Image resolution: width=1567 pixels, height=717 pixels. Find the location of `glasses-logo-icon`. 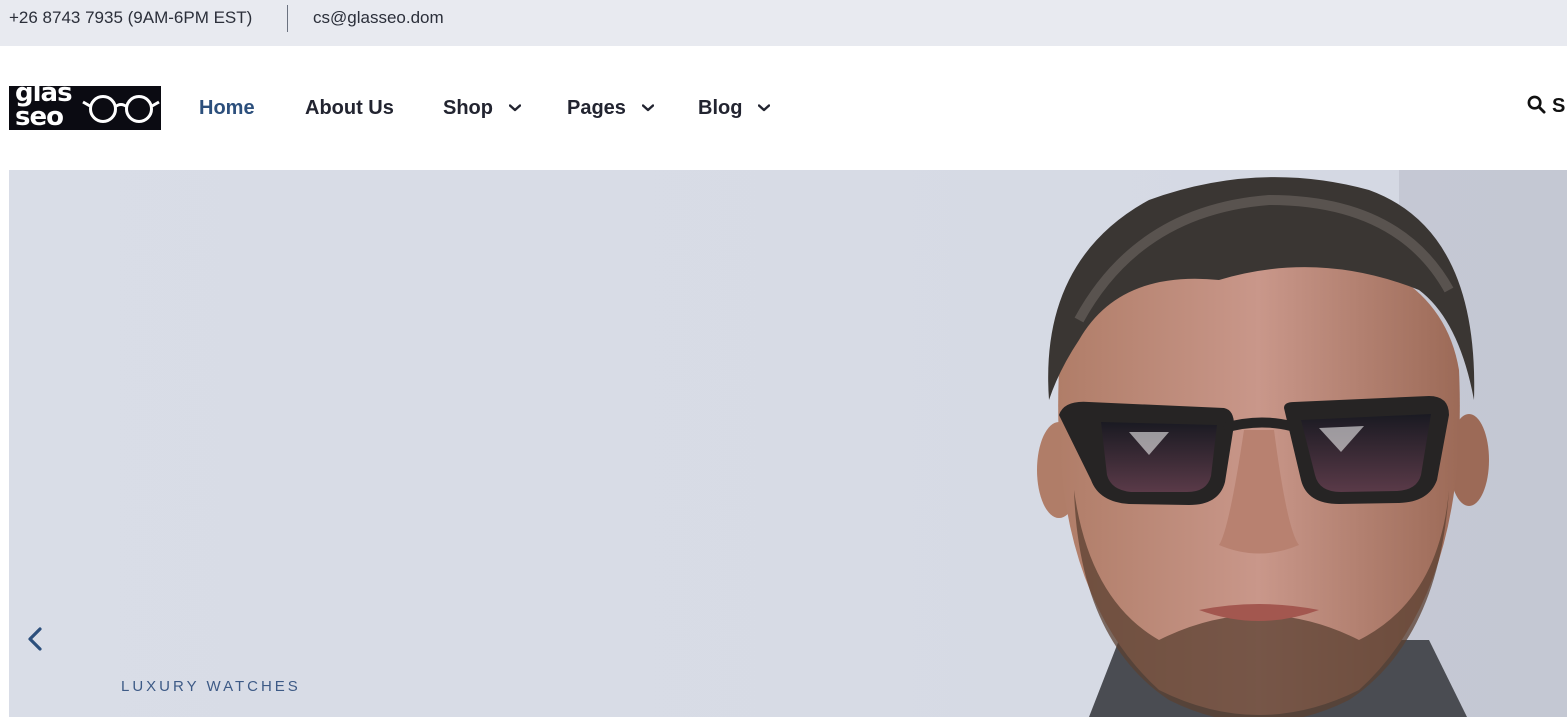

glasses-logo-icon is located at coordinates (121, 109).